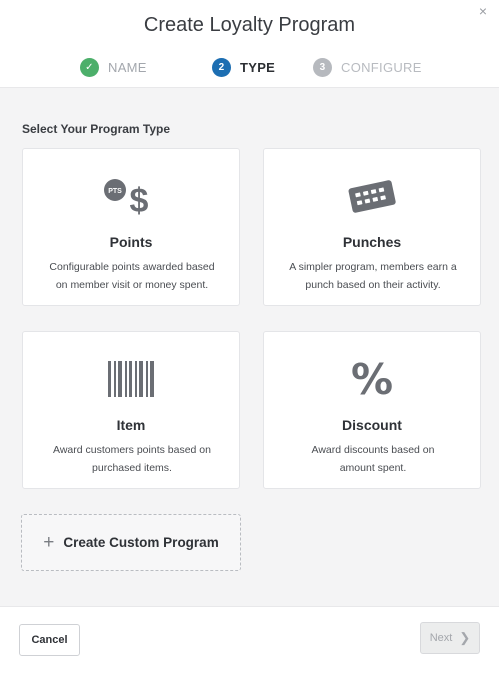 Image resolution: width=499 pixels, height=674 pixels. I want to click on barcode-svg, so click(131, 379).